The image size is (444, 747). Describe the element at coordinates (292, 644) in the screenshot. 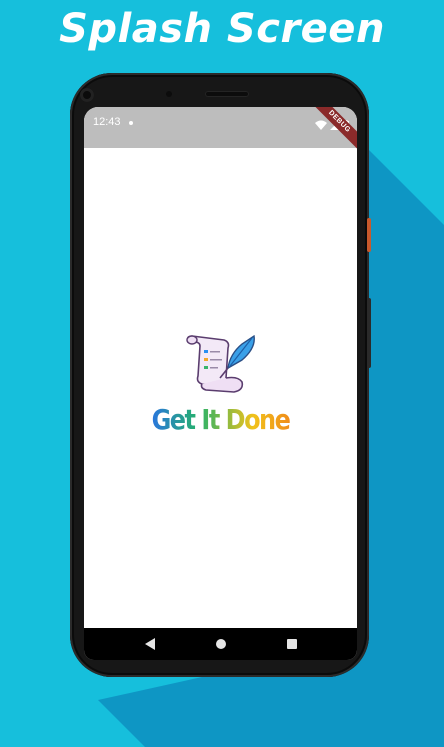

I see `recents-square-icon` at that location.